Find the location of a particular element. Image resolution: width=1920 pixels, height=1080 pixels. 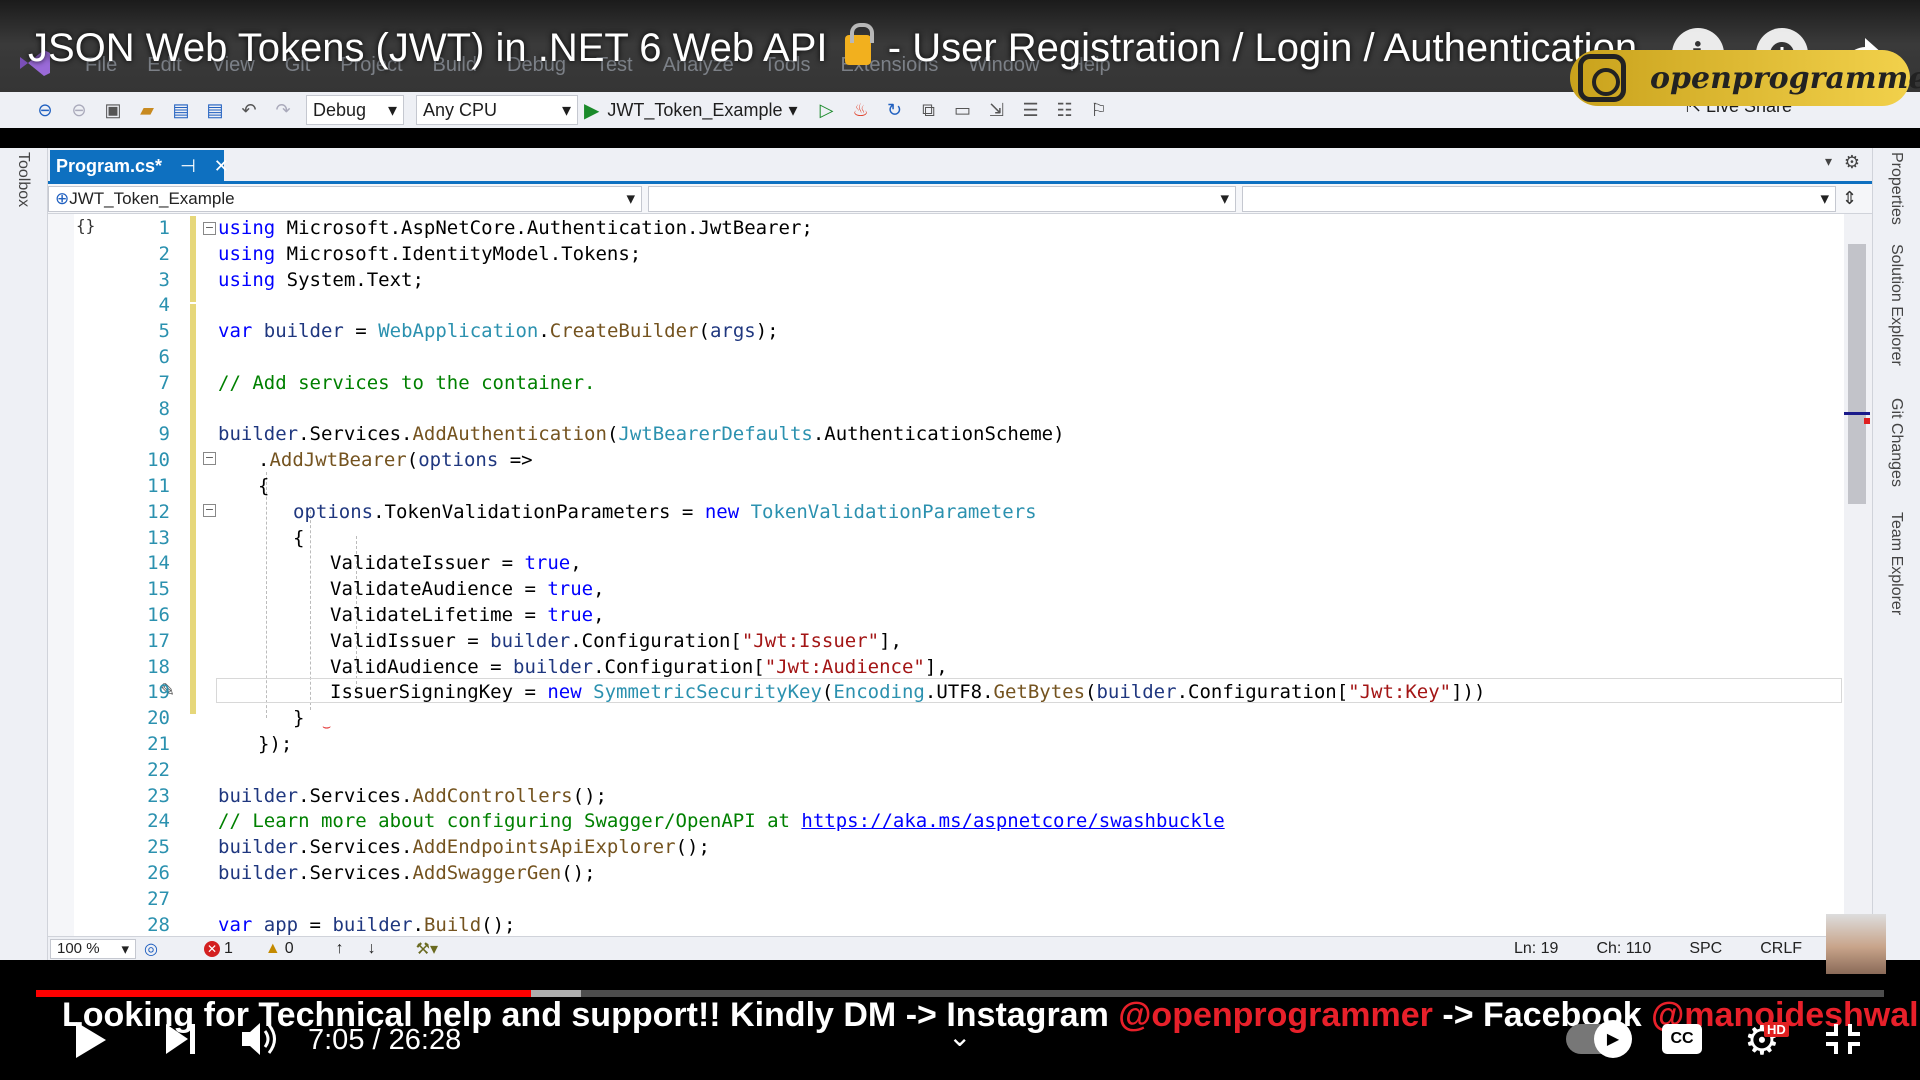

new-project-icon: ▣ is located at coordinates (113, 110).